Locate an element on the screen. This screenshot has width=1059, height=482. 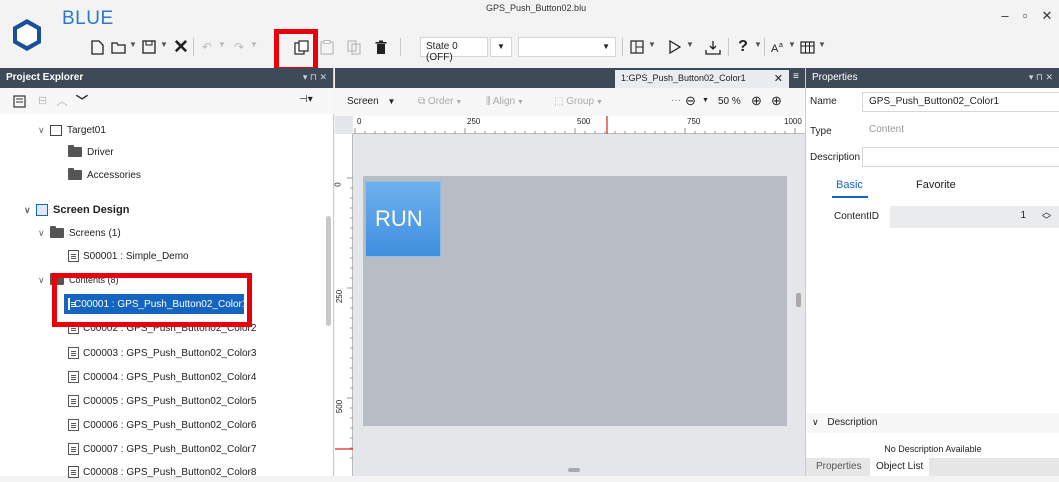
minimize-button: – is located at coordinates (1005, 16).